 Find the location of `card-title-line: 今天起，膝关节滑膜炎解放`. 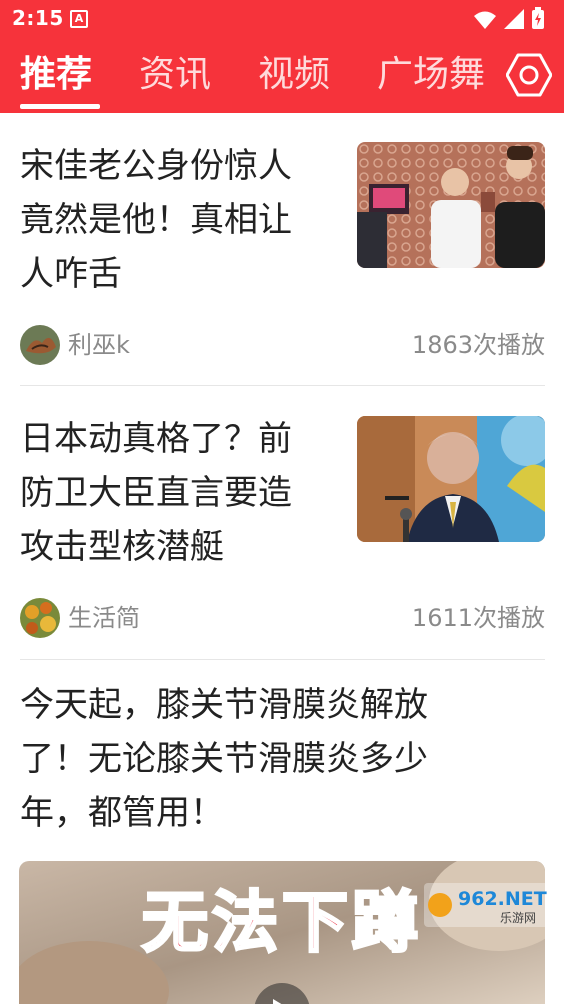

card-title-line: 今天起，膝关节滑膜炎解放 is located at coordinates (224, 705).